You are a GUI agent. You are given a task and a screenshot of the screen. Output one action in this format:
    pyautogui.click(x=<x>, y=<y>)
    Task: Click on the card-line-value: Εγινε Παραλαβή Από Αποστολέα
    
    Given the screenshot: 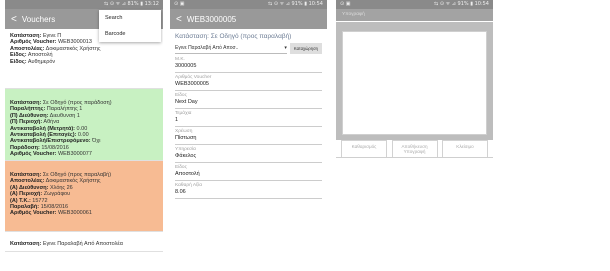 What is the action you would take?
    pyautogui.click(x=82, y=244)
    